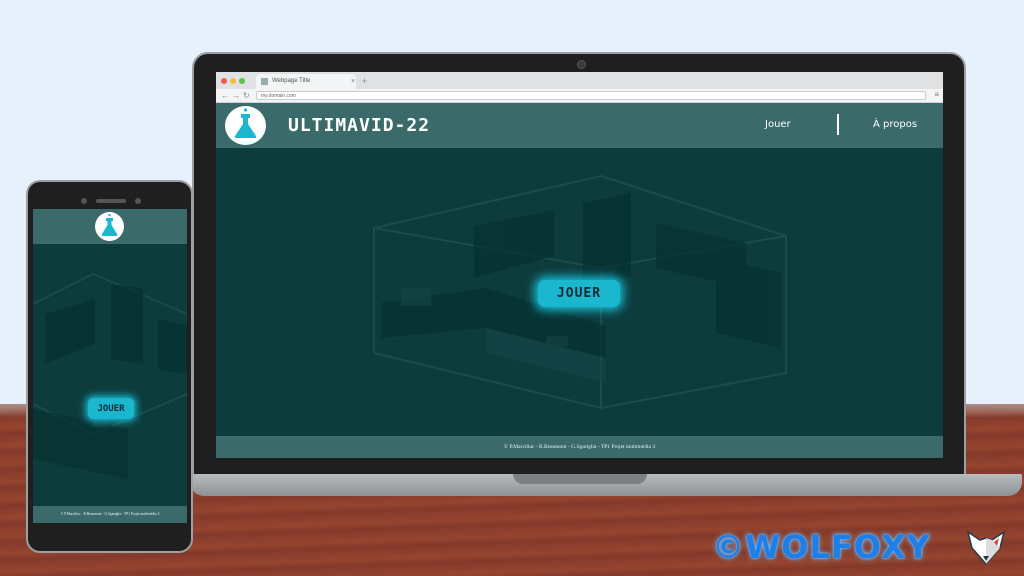 This screenshot has height=576, width=1024. Describe the element at coordinates (821, 547) in the screenshot. I see `watermark-text: ©WOLFOXY` at that location.